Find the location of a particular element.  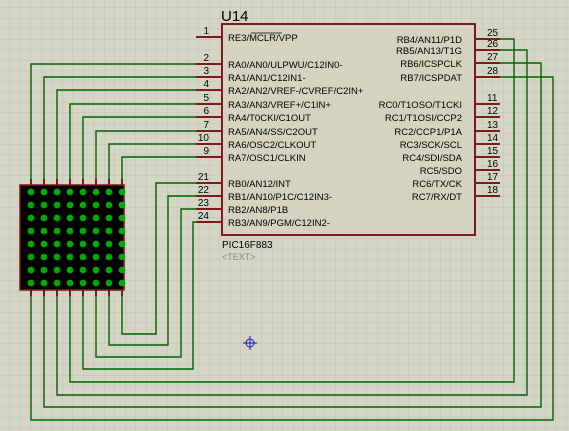

pin-label: RB6/ICSPCLK is located at coordinates (431, 64).